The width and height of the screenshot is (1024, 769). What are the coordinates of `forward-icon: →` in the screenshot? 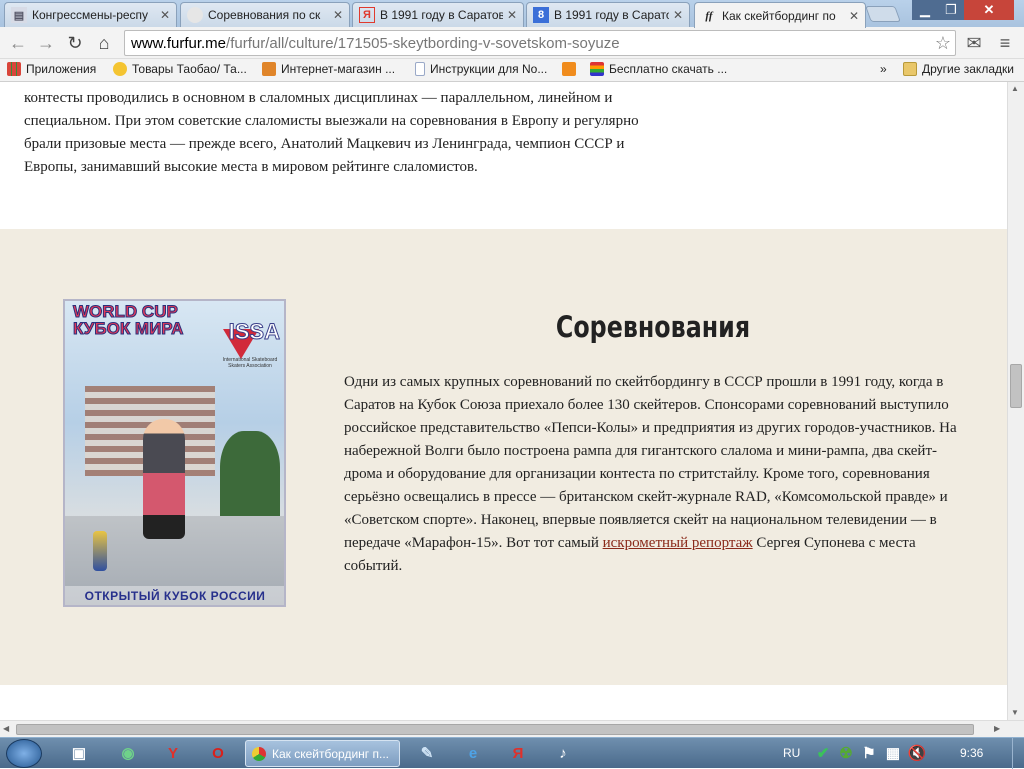 It's located at (46, 43).